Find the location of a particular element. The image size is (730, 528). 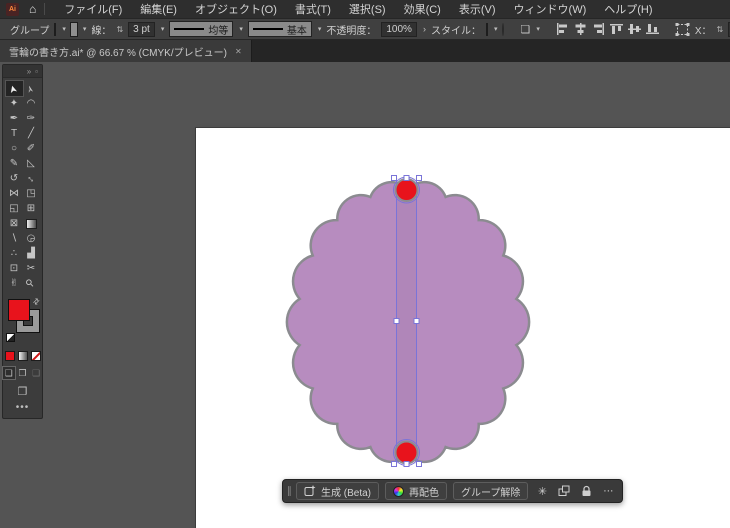

blend-tool: ◶ is located at coordinates (31, 238).